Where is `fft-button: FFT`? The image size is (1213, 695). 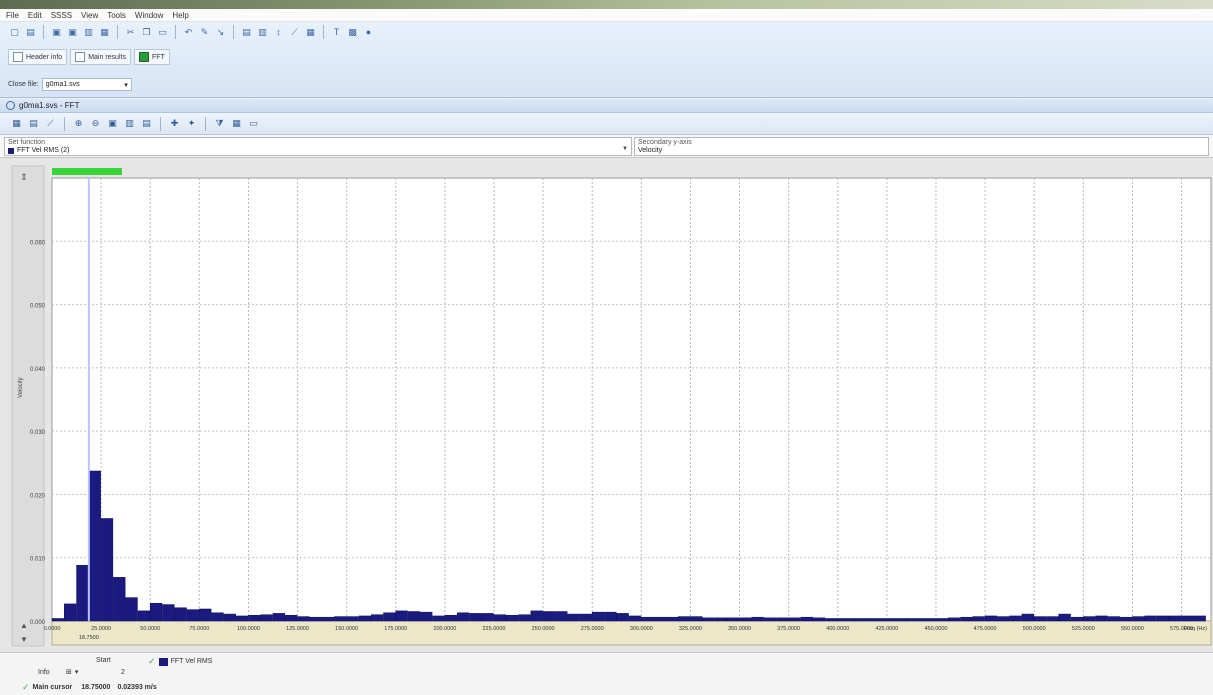 fft-button: FFT is located at coordinates (151, 57).